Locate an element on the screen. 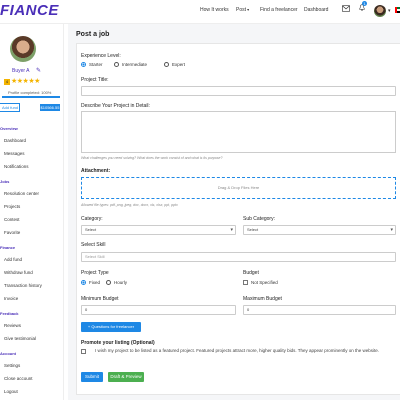  sidebar-item-settings: Settings is located at coordinates (12, 365).